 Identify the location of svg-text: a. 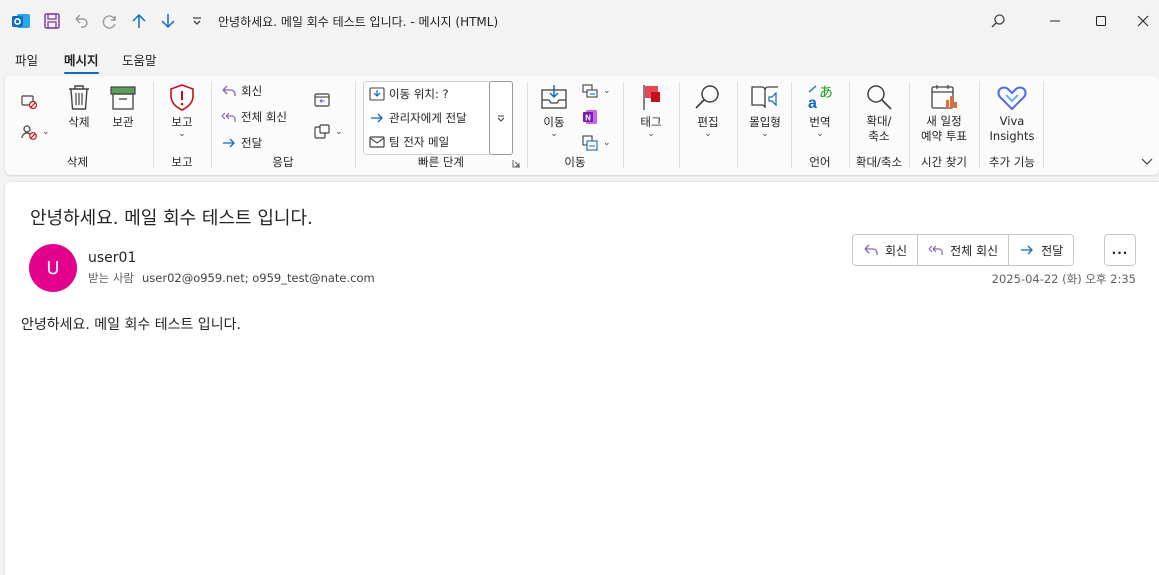
(812, 103).